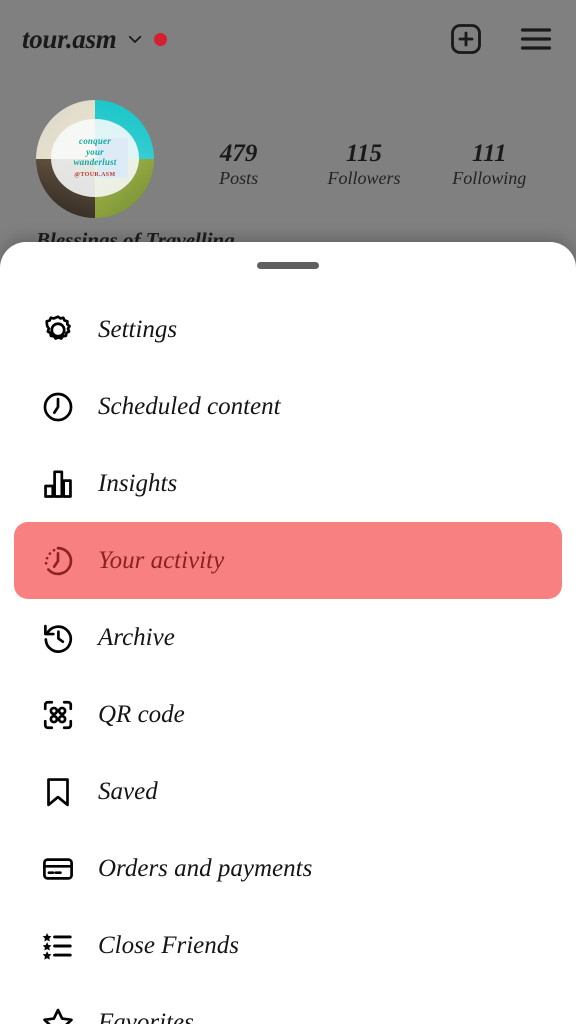 Image resolution: width=576 pixels, height=1024 pixels. Describe the element at coordinates (288, 714) in the screenshot. I see `menu-item-qr-code: QR code` at that location.